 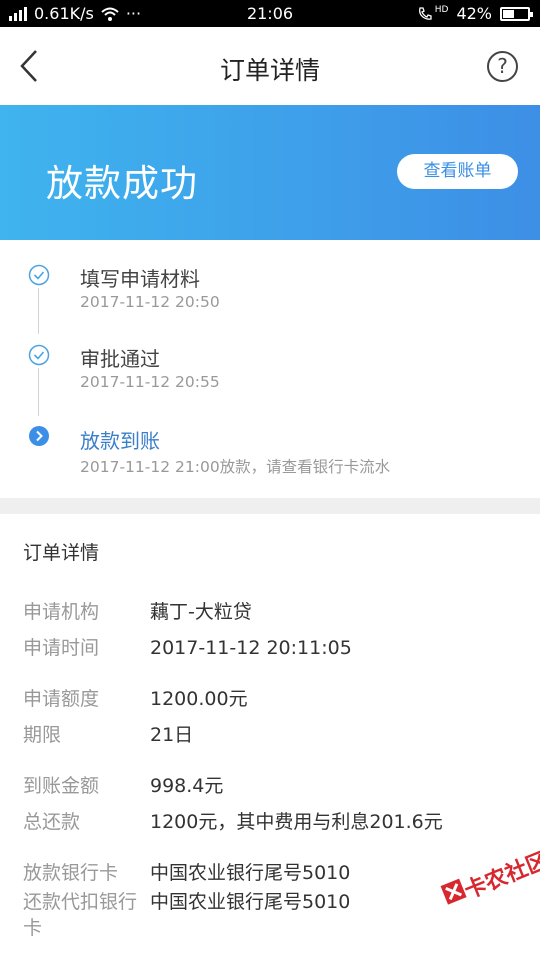 What do you see at coordinates (502, 66) in the screenshot?
I see `help-button: ?` at bounding box center [502, 66].